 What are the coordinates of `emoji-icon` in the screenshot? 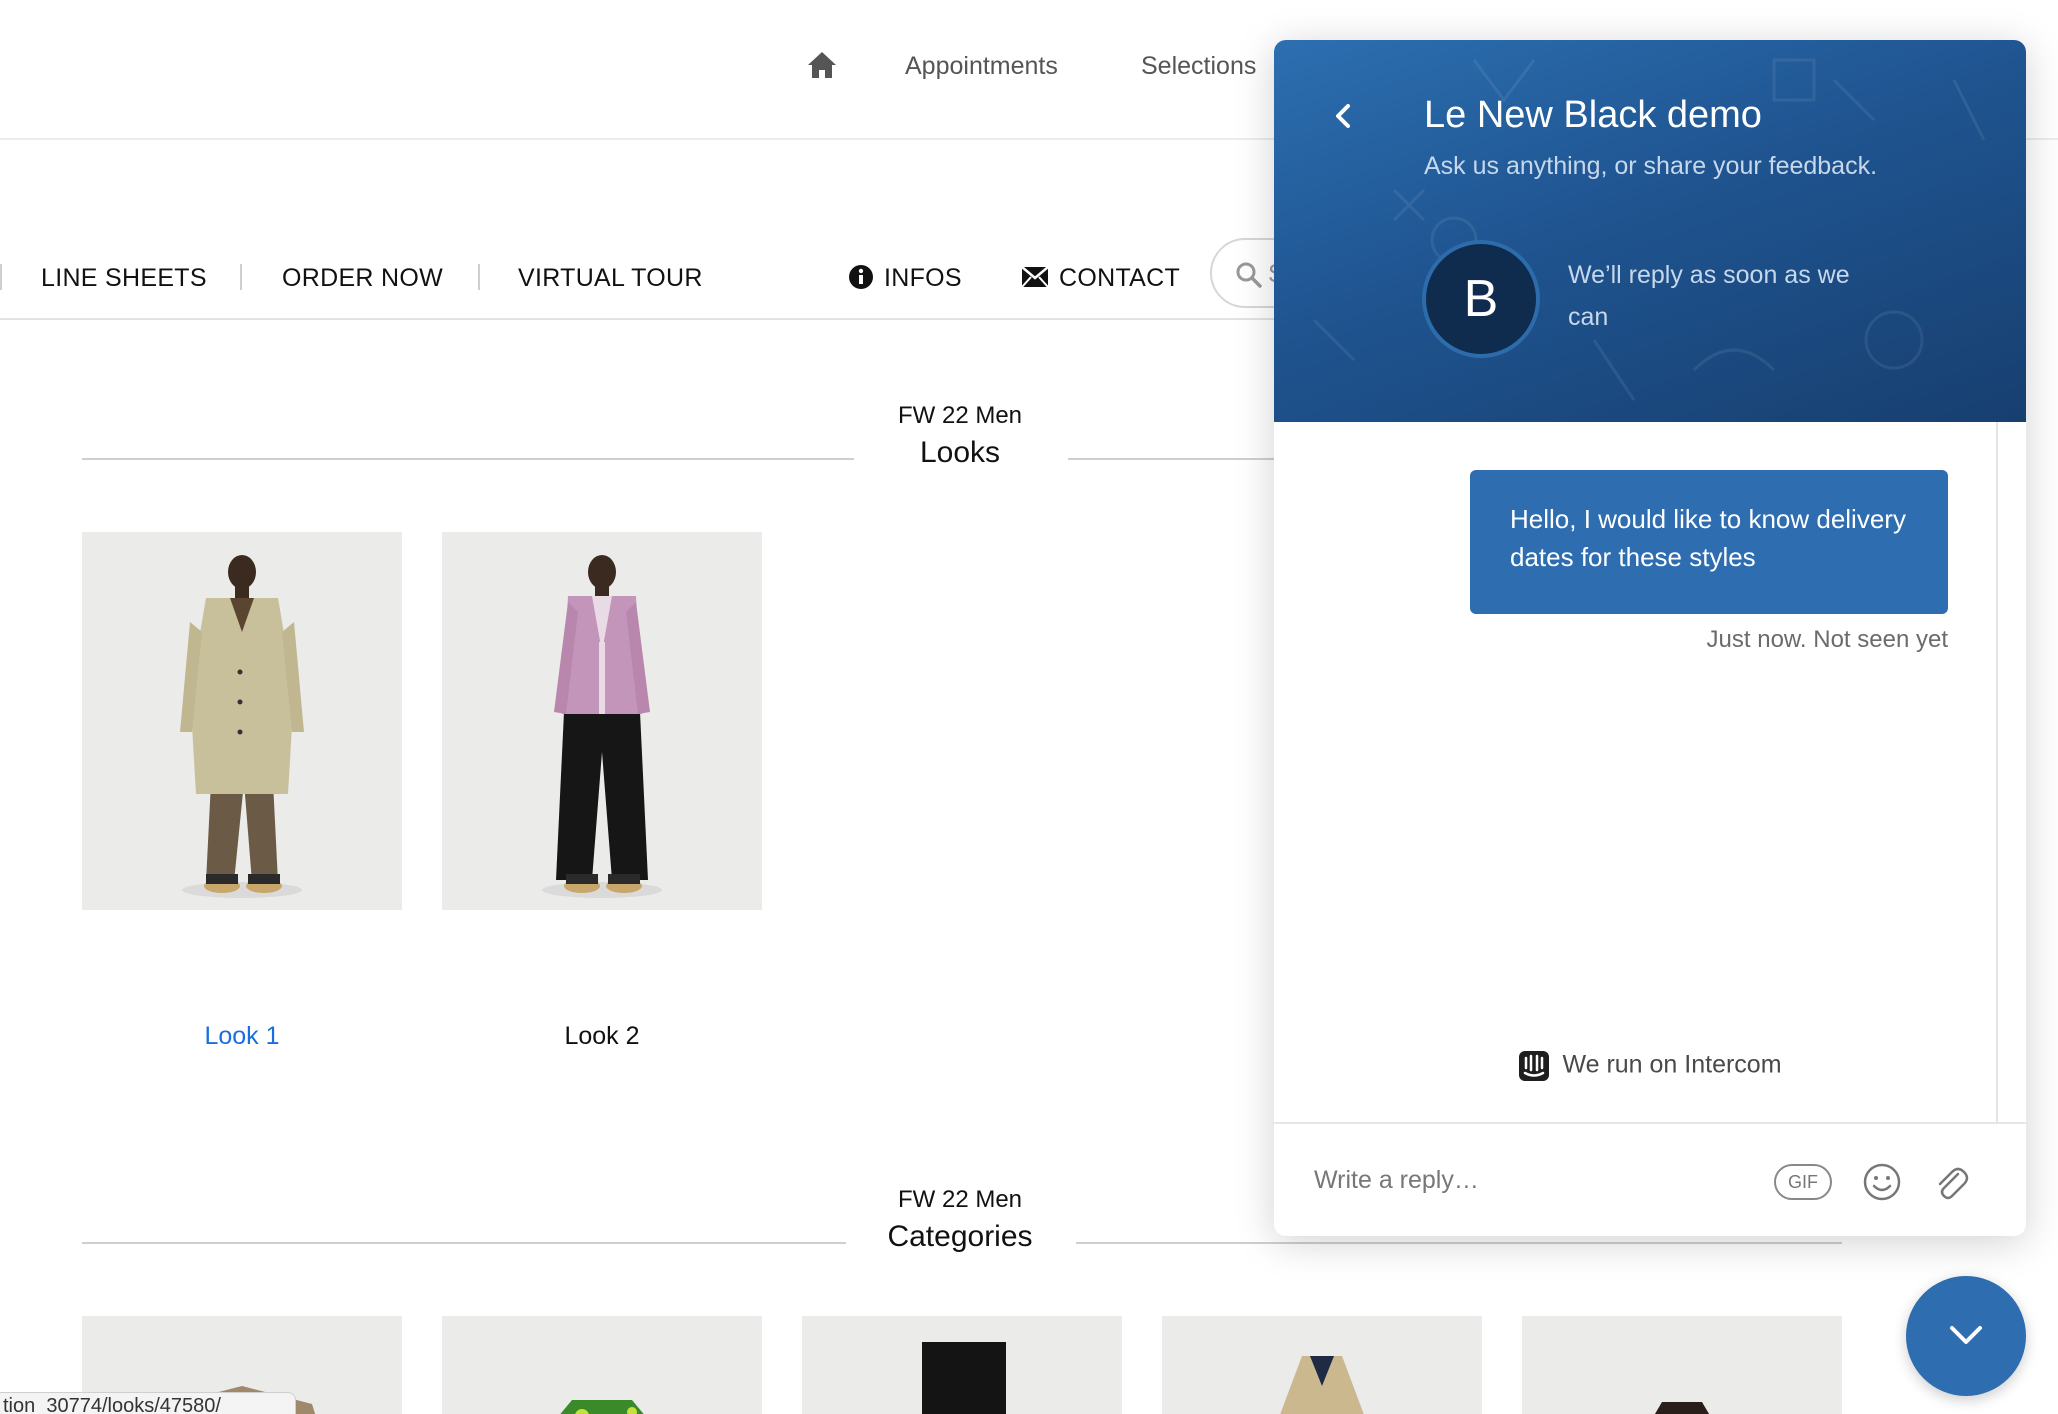 It's located at (1882, 1182).